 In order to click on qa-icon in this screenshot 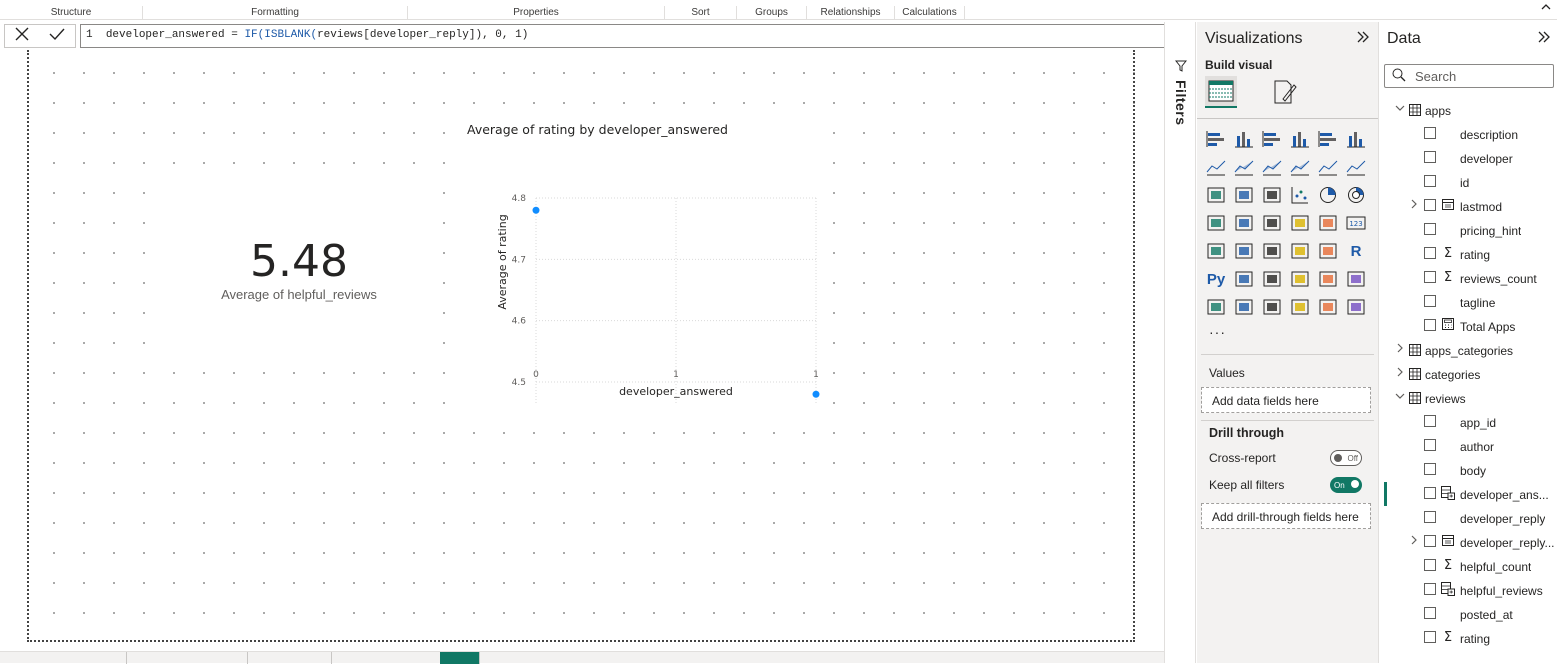, I will do `click(1300, 279)`.